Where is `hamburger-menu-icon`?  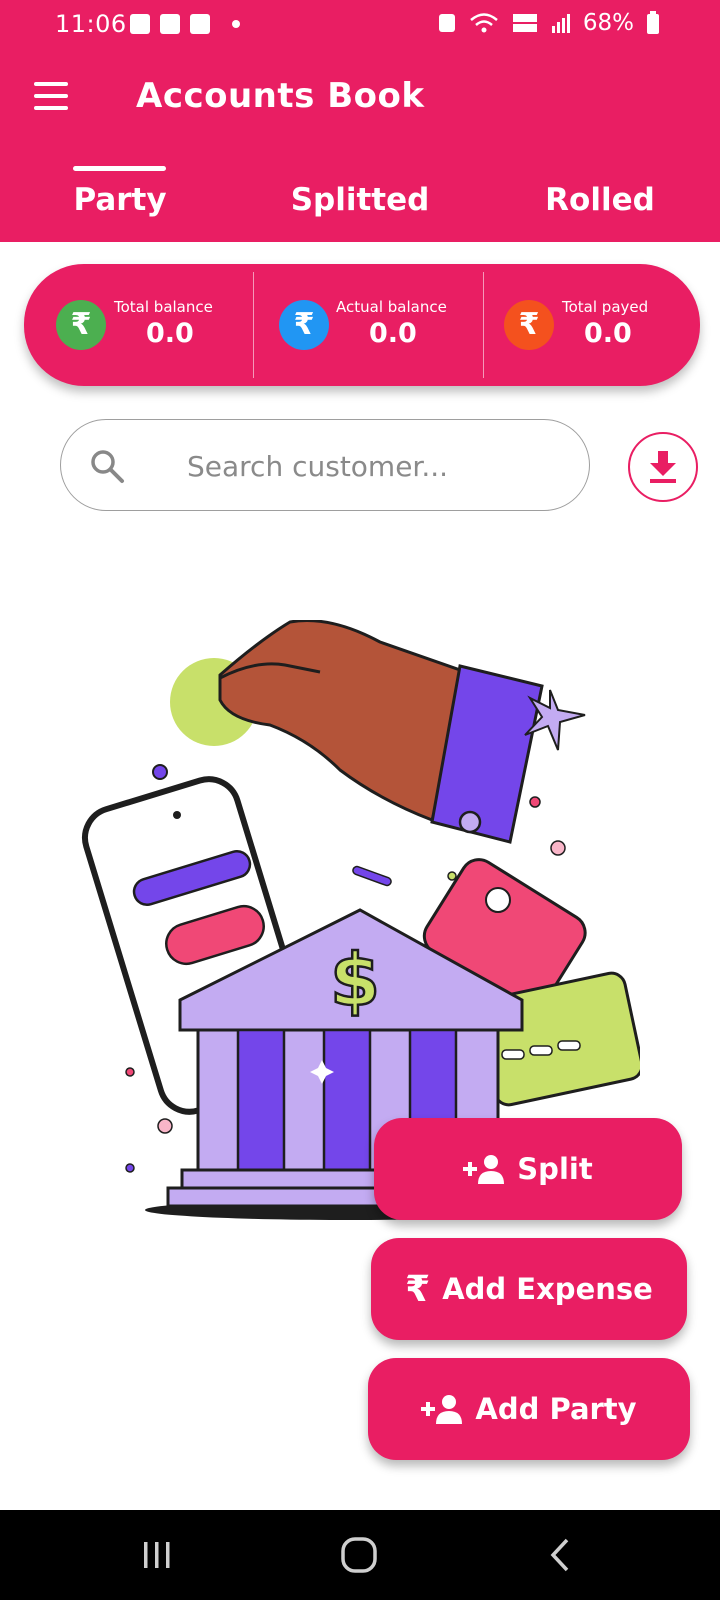
hamburger-menu-icon is located at coordinates (54, 100).